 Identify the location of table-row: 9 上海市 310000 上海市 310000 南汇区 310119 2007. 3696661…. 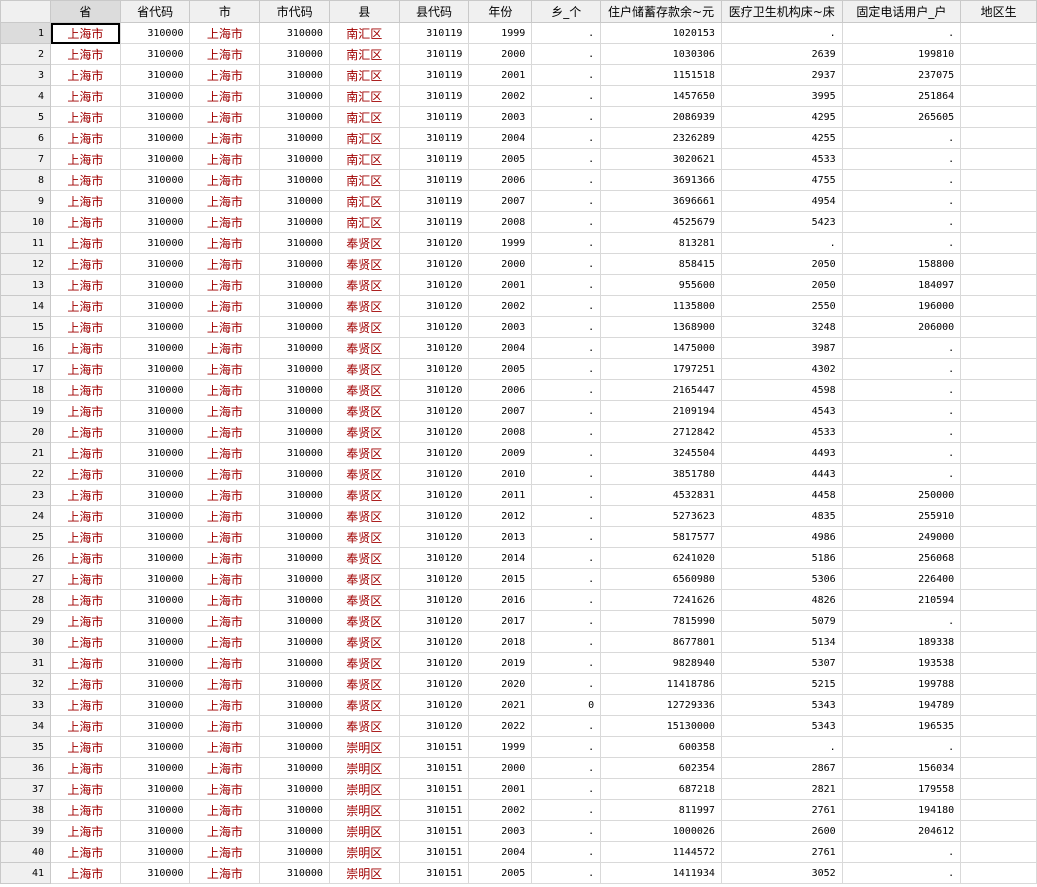
(518, 201).